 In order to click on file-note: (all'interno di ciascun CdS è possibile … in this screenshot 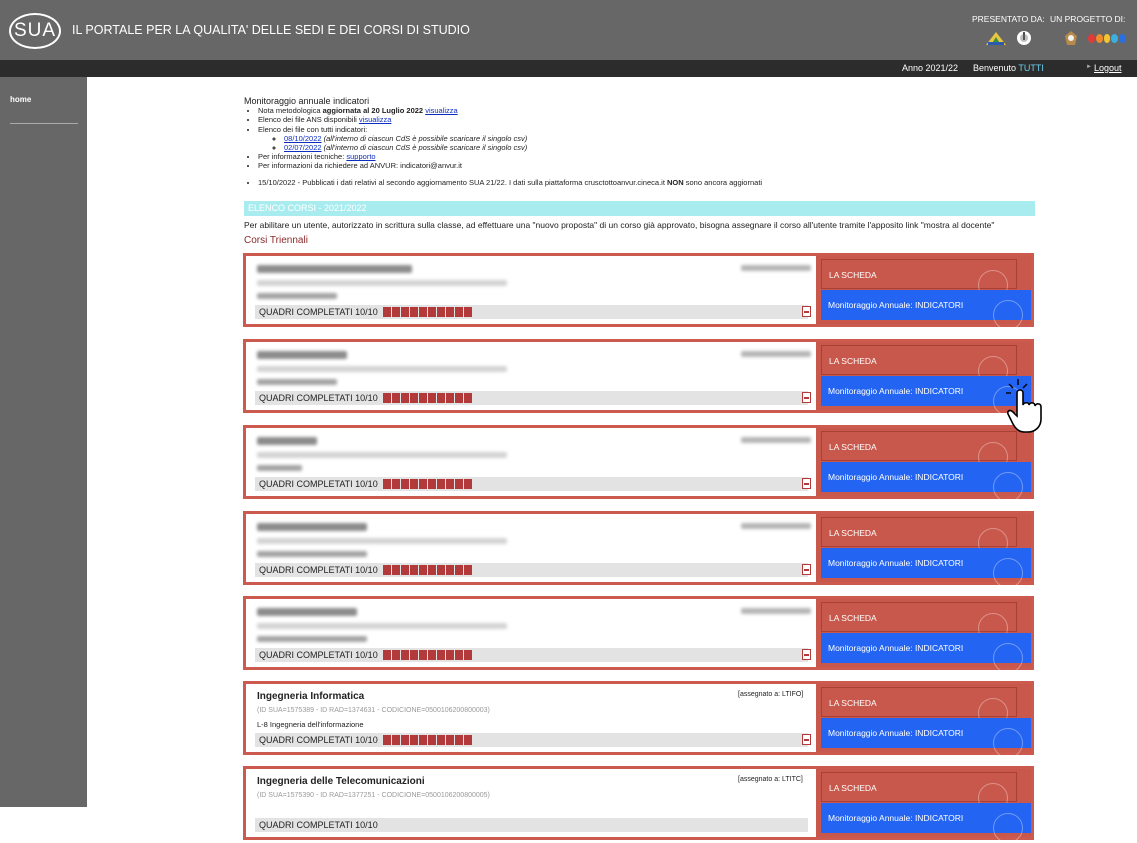, I will do `click(425, 148)`.